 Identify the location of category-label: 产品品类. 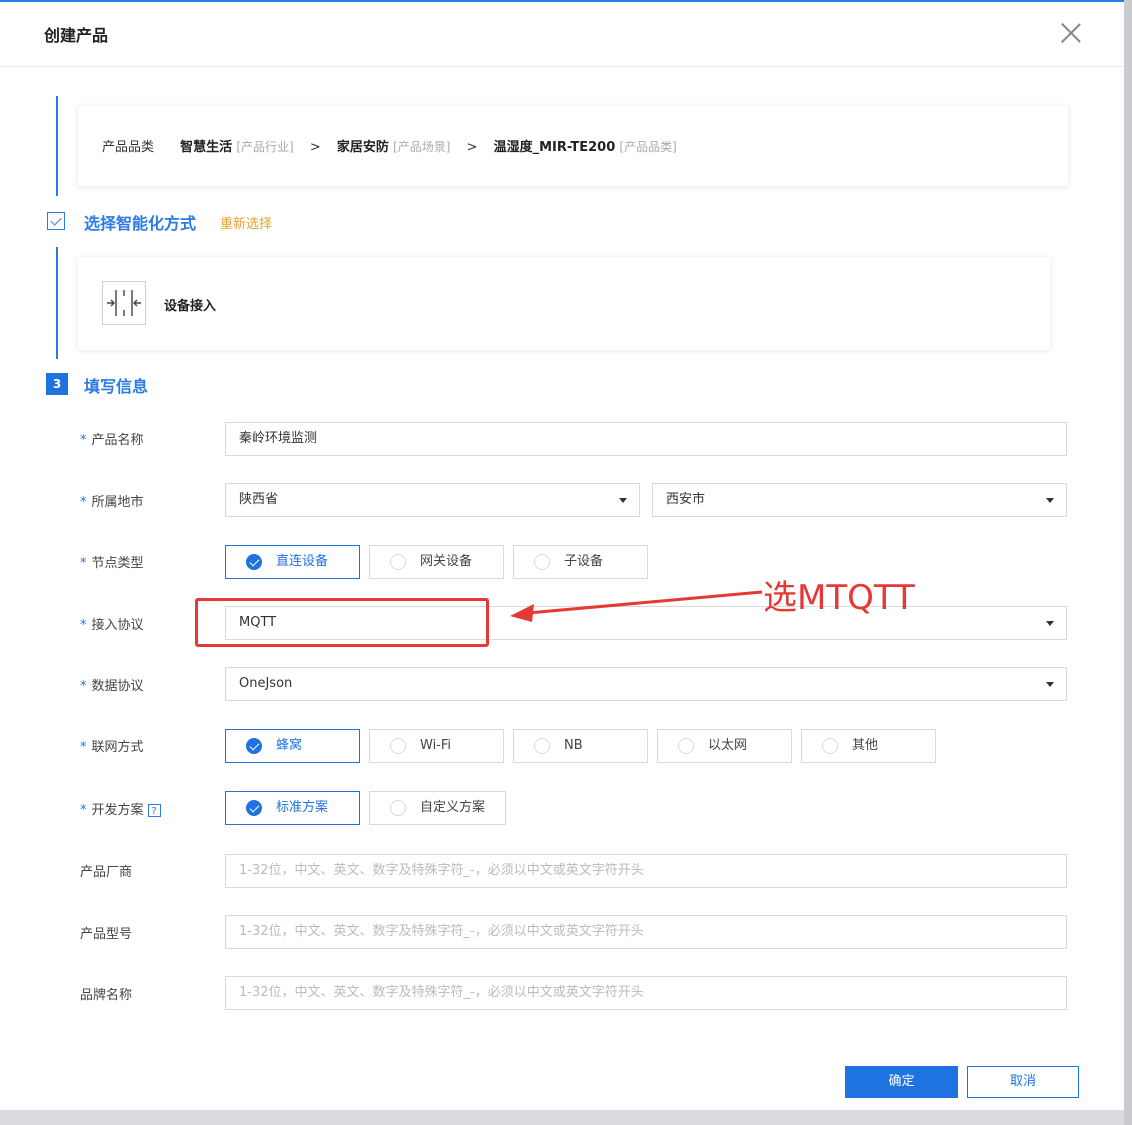
(128, 147).